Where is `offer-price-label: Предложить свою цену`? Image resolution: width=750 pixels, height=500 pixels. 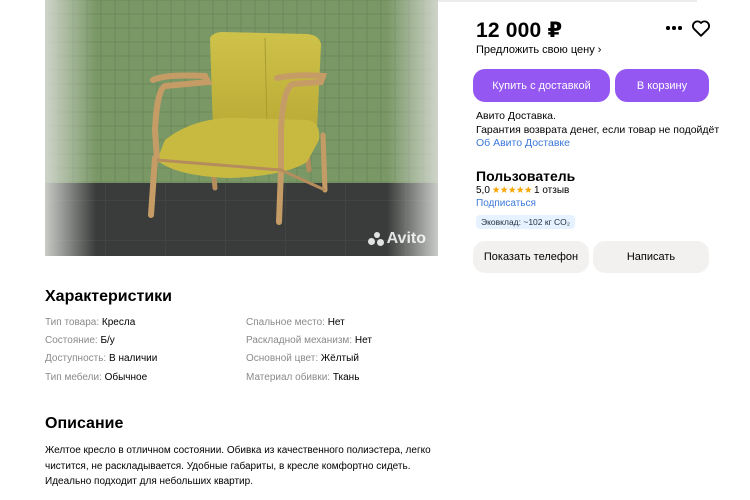
offer-price-label: Предложить свою цену is located at coordinates (535, 50).